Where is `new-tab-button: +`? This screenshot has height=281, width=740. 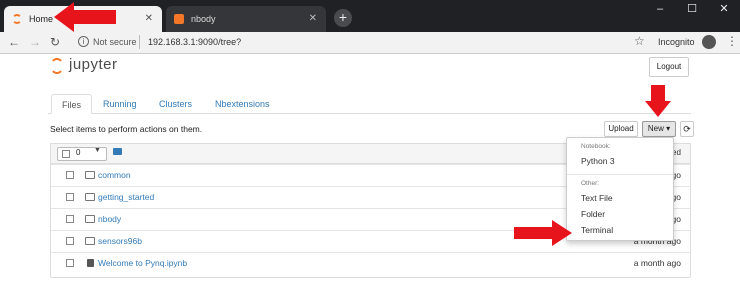
new-tab-button: + is located at coordinates (343, 18).